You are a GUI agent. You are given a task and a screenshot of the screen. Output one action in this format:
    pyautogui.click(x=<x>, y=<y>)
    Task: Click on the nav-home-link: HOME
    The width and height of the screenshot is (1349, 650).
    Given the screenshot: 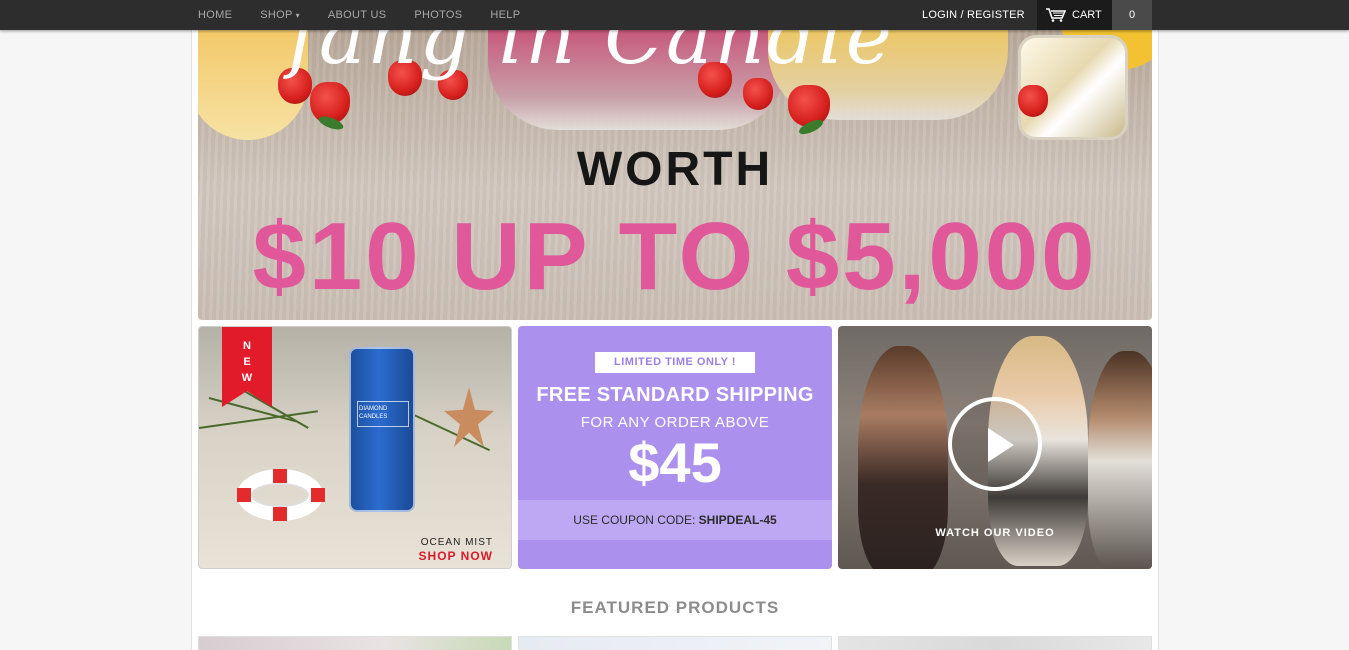 What is the action you would take?
    pyautogui.click(x=215, y=15)
    